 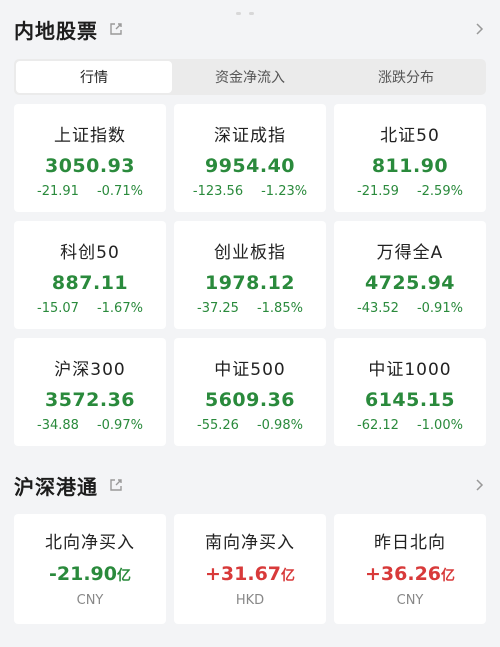 I want to click on index-card: 北证50 811.90 -21.59 -2.59%, so click(x=410, y=158).